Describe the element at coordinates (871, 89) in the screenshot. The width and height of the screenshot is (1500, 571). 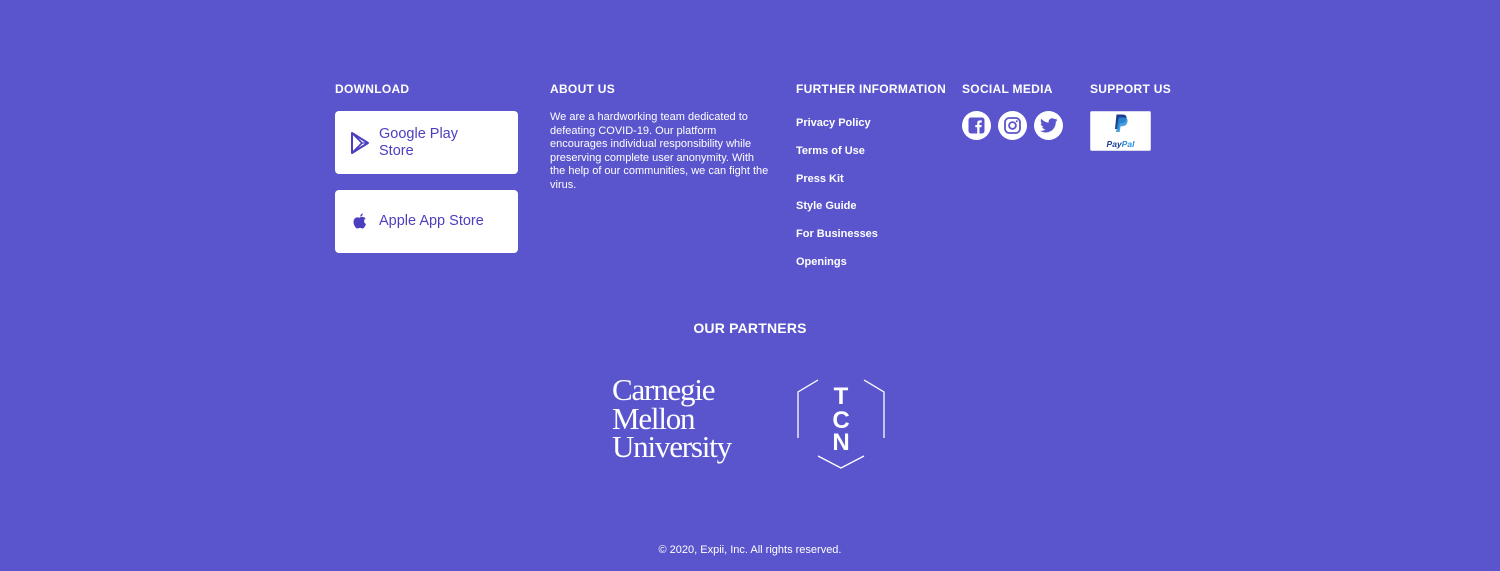
I see `further-info-heading: FURTHER INFORMATION` at that location.